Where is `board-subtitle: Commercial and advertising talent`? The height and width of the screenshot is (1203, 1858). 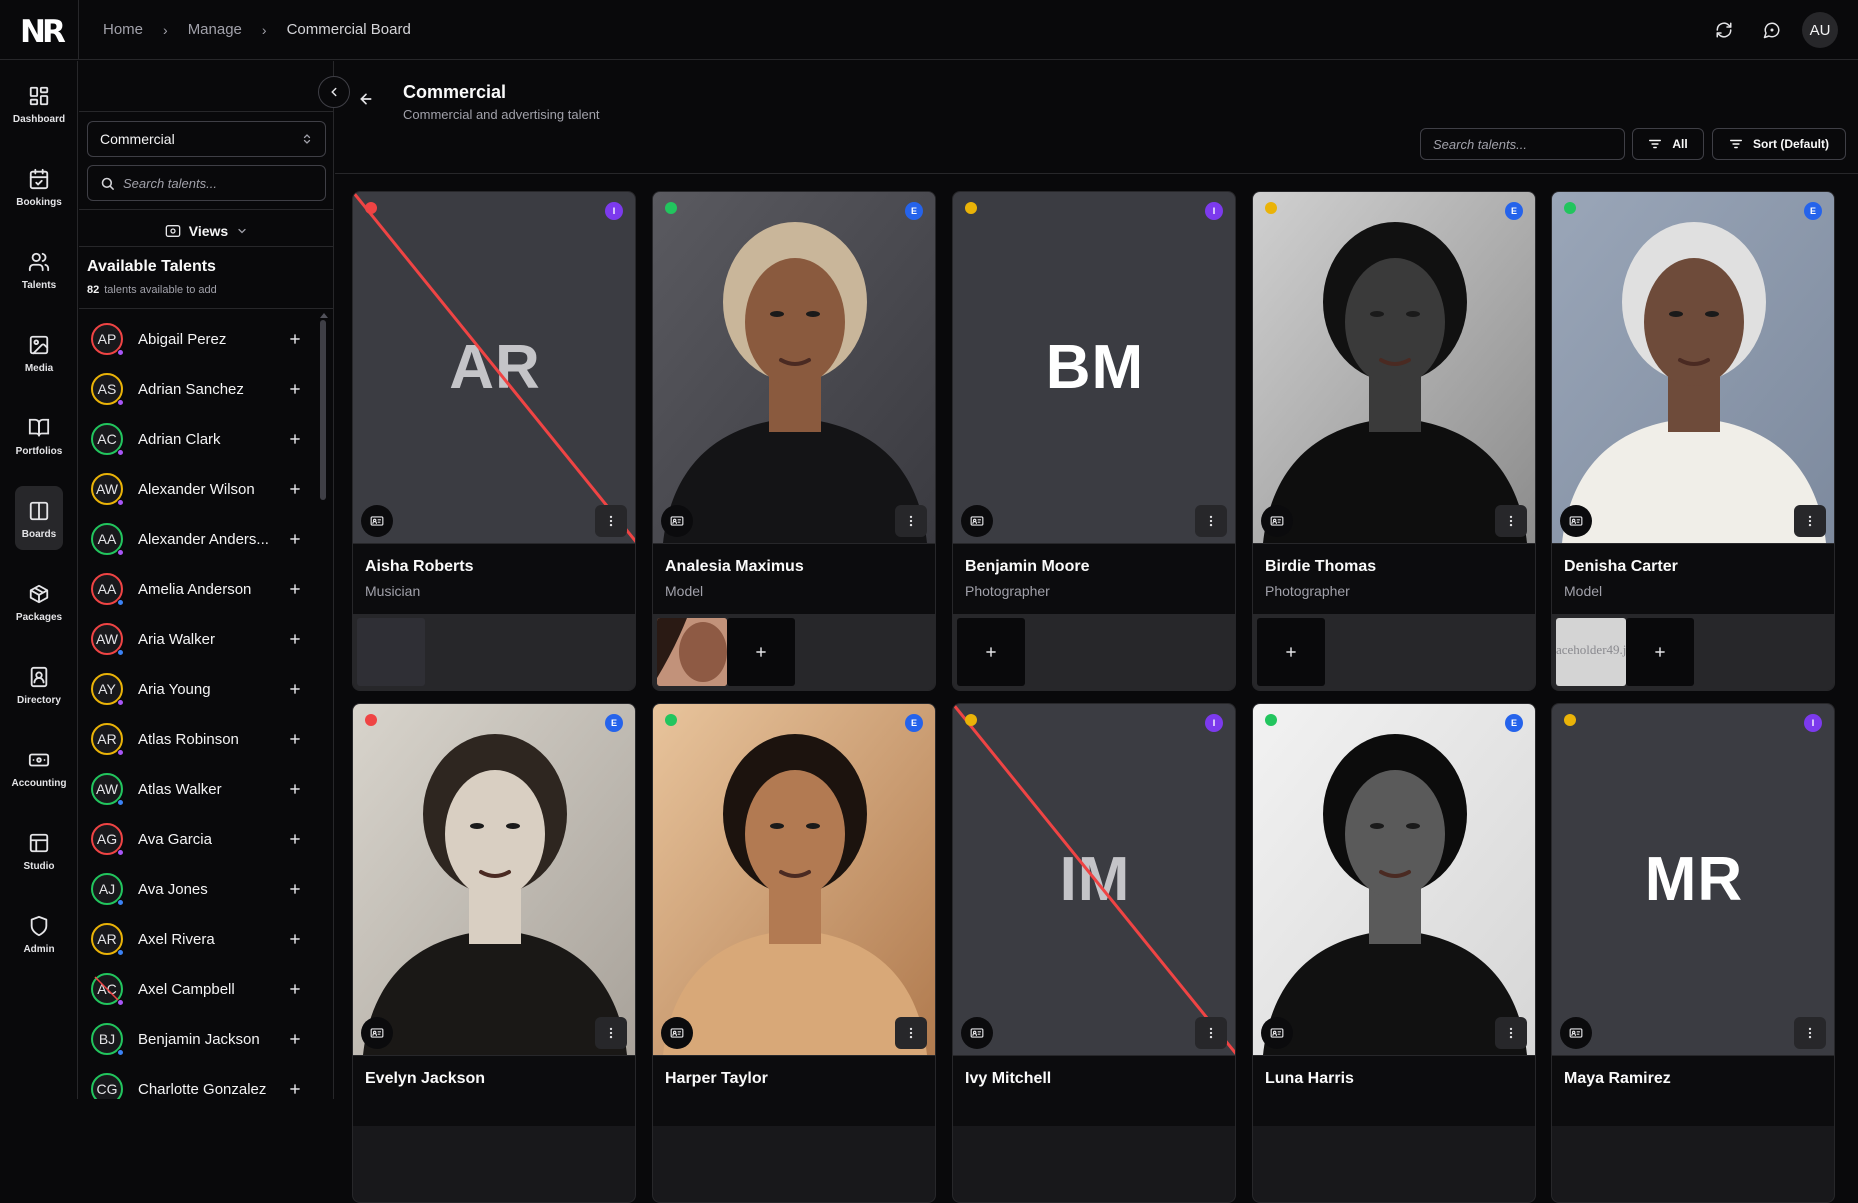
board-subtitle: Commercial and advertising talent is located at coordinates (501, 114).